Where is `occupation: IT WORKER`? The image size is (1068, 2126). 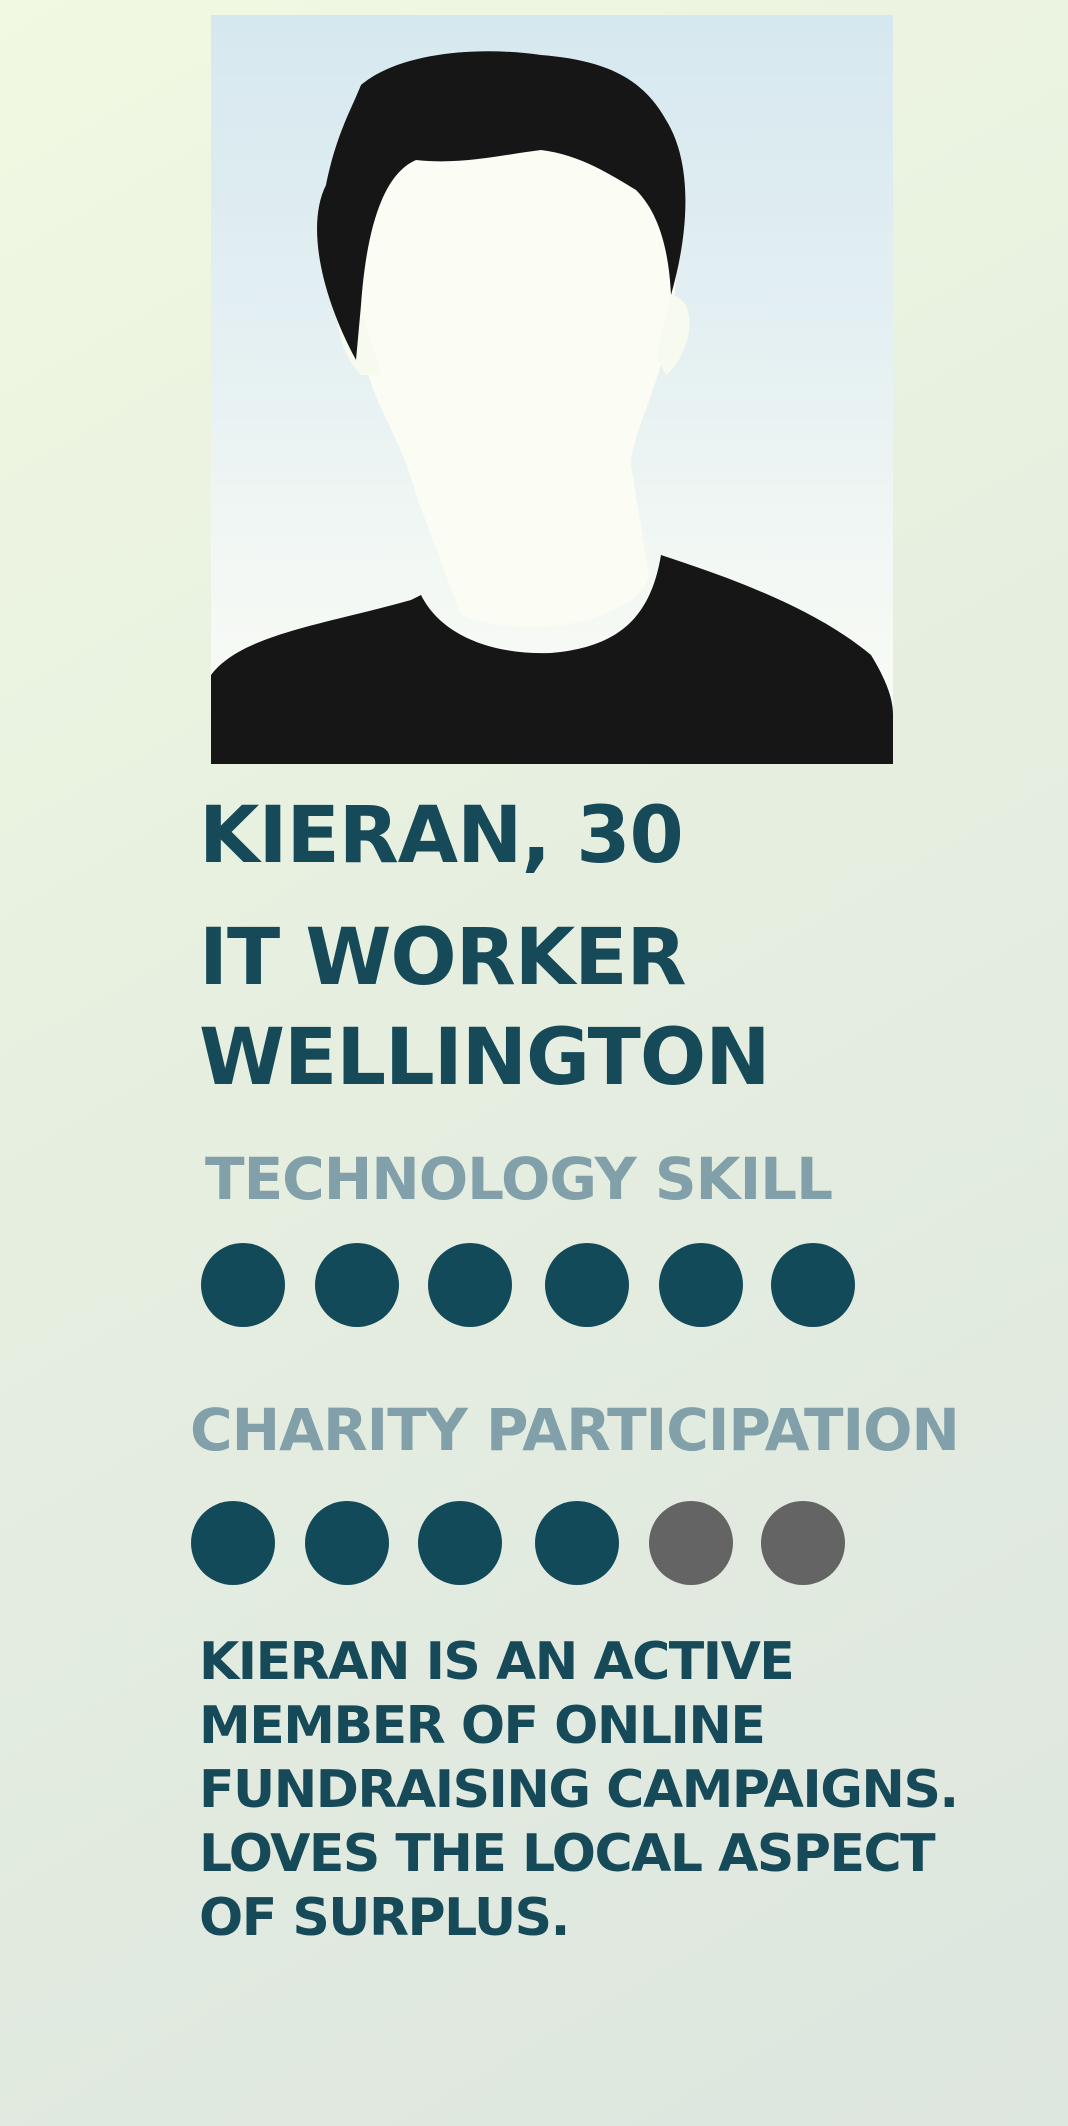 occupation: IT WORKER is located at coordinates (443, 958).